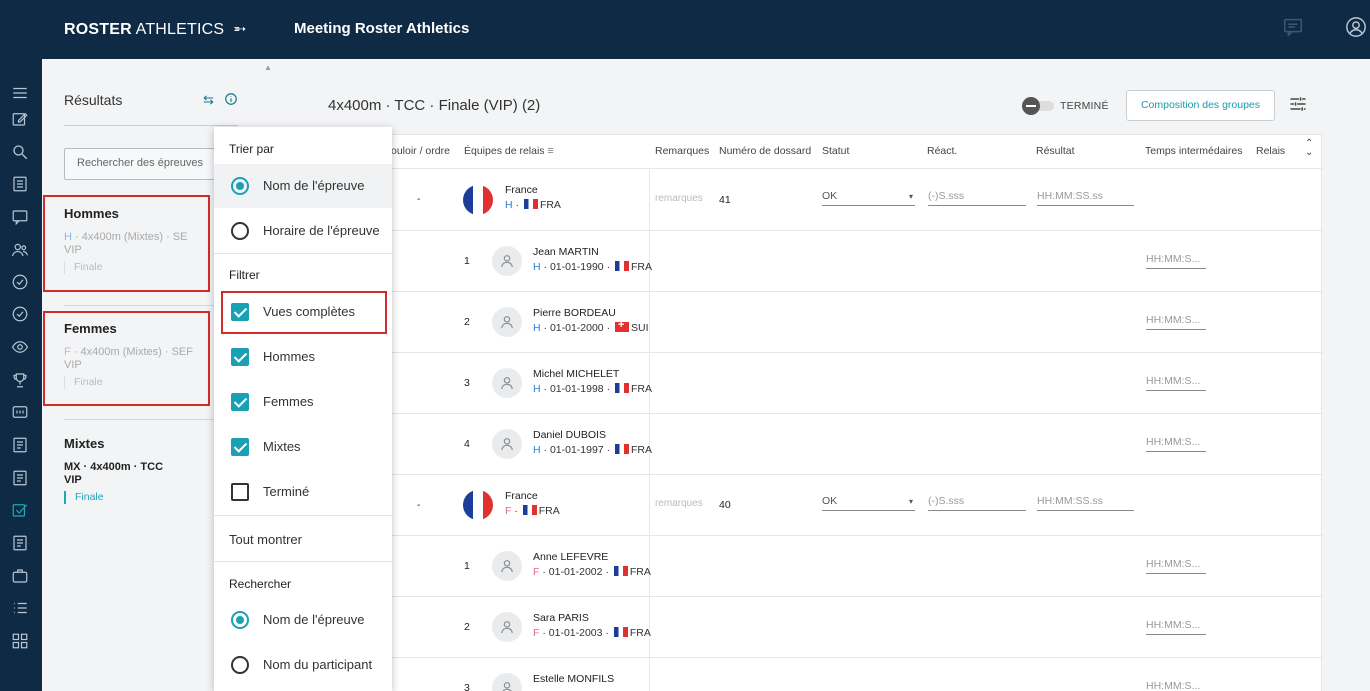  Describe the element at coordinates (576, 374) in the screenshot. I see `athlete-name: Michel MICHELET` at that location.